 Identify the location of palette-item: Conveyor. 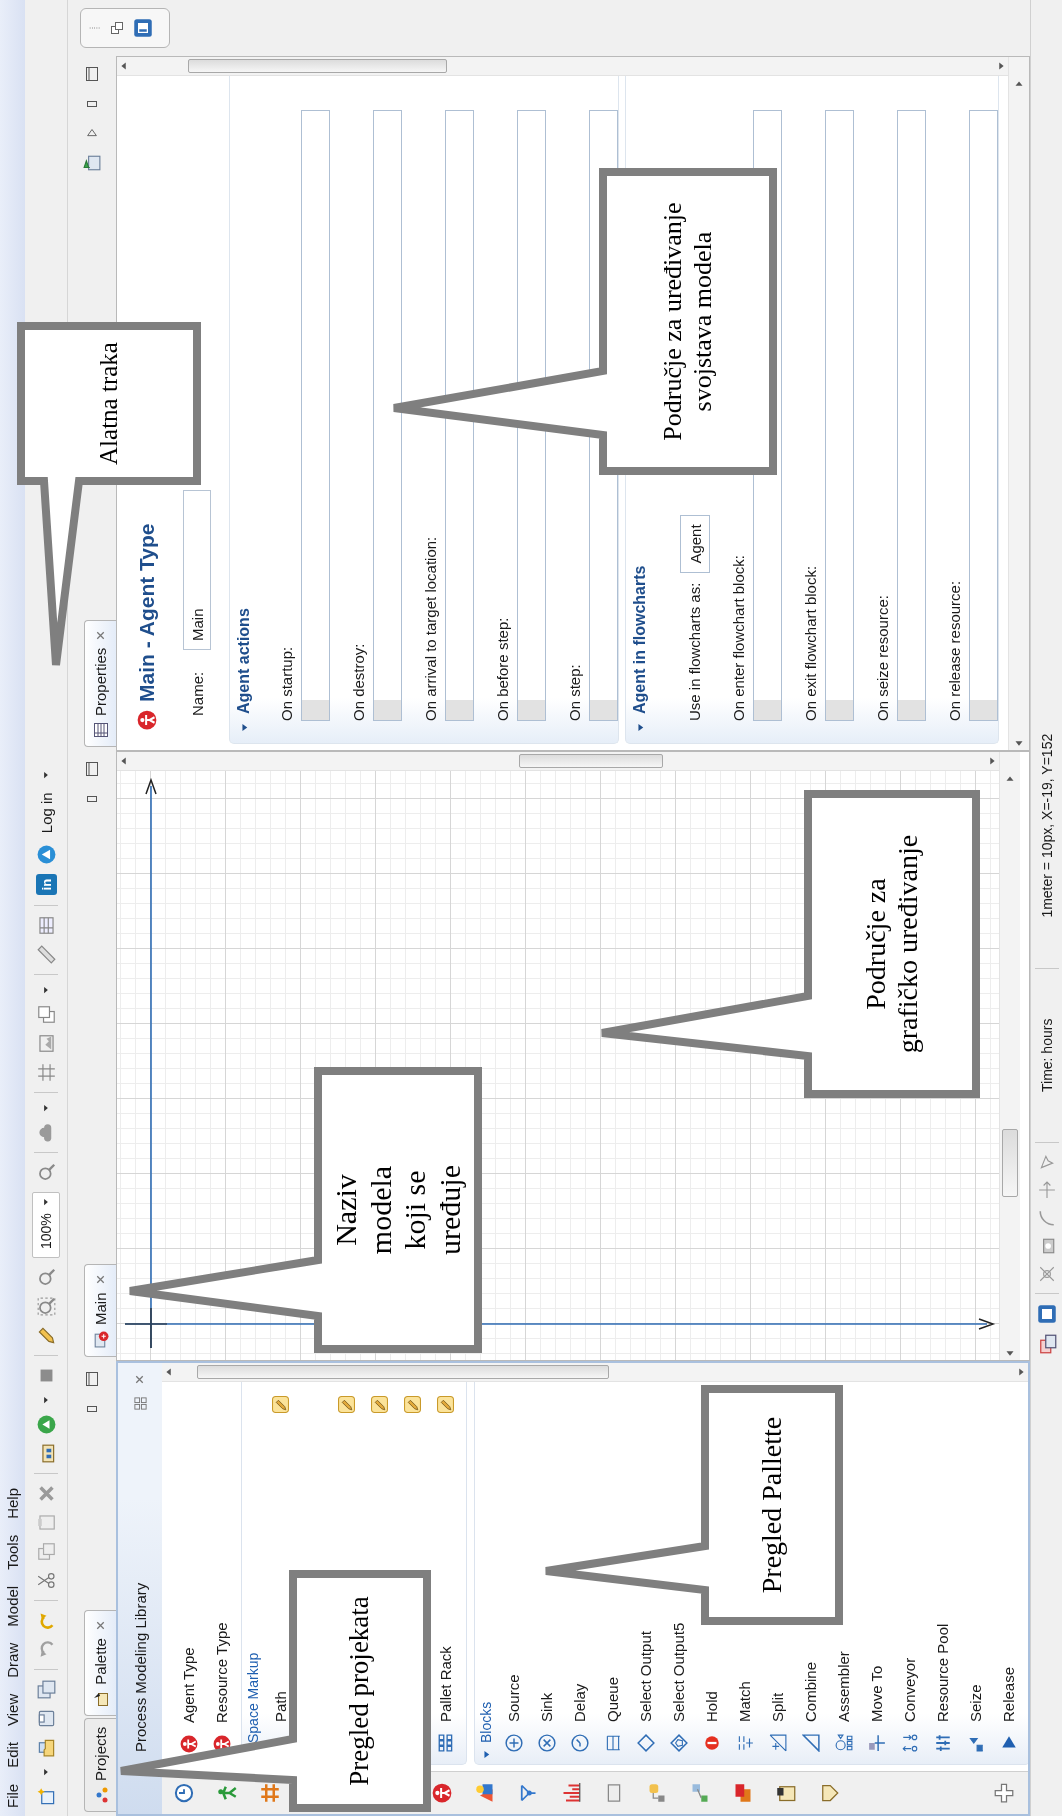
(909, 1689).